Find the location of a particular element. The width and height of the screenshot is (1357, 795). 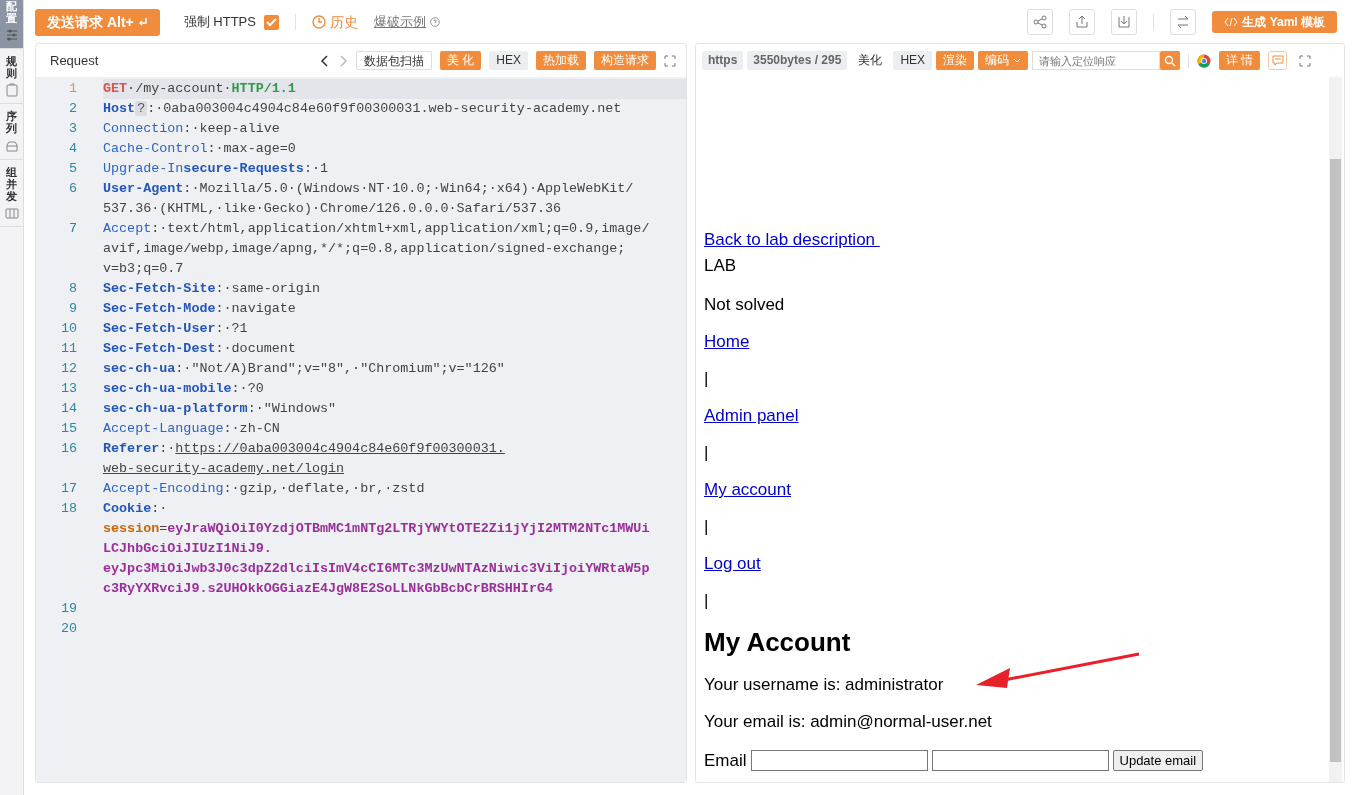

search-icon is located at coordinates (1170, 60).